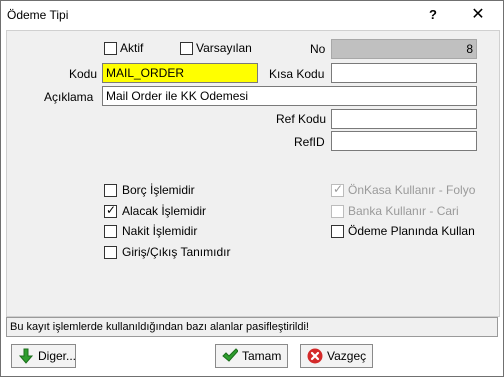 This screenshot has width=504, height=377. I want to click on vazgec-button: Vazgeç, so click(336, 356).